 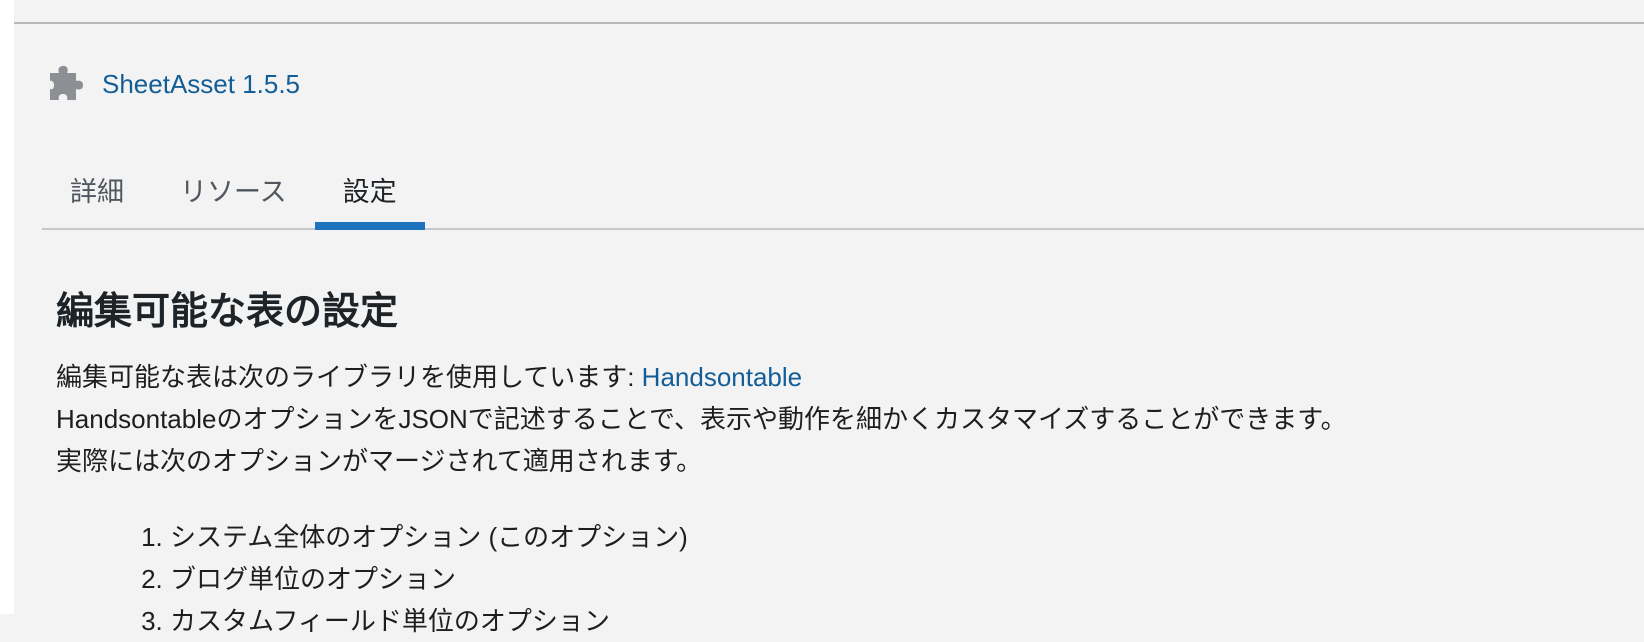 I want to click on tab-settings: 設定, so click(x=369, y=190).